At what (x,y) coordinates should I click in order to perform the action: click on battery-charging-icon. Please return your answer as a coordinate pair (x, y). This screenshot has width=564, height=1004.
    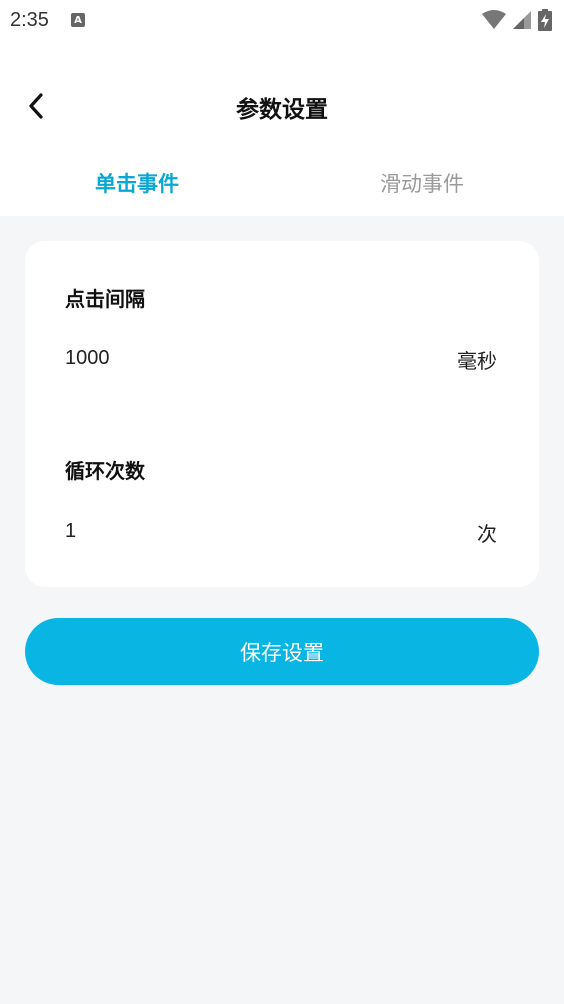
    Looking at the image, I should click on (545, 20).